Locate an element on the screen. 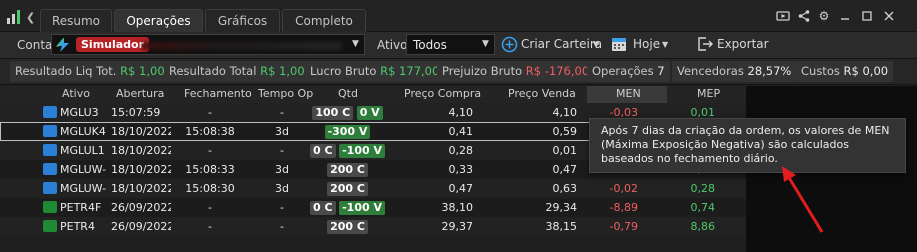 This screenshot has height=252, width=917. qtd-pill: 0 C is located at coordinates (323, 151).